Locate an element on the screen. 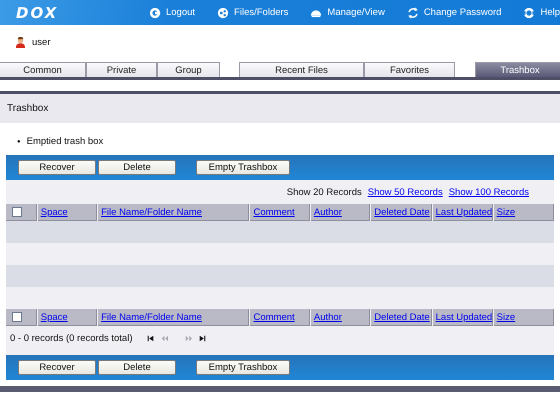  nav-link: Change Password is located at coordinates (454, 12).